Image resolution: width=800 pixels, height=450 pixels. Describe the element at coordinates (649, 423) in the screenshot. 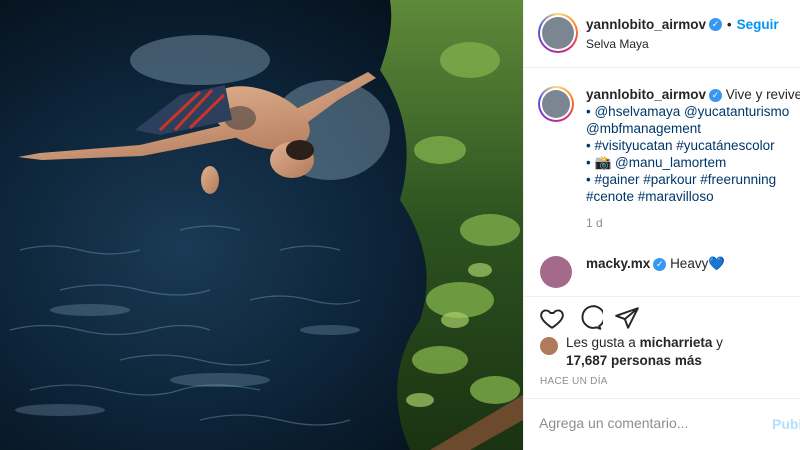

I see `comment-input` at that location.